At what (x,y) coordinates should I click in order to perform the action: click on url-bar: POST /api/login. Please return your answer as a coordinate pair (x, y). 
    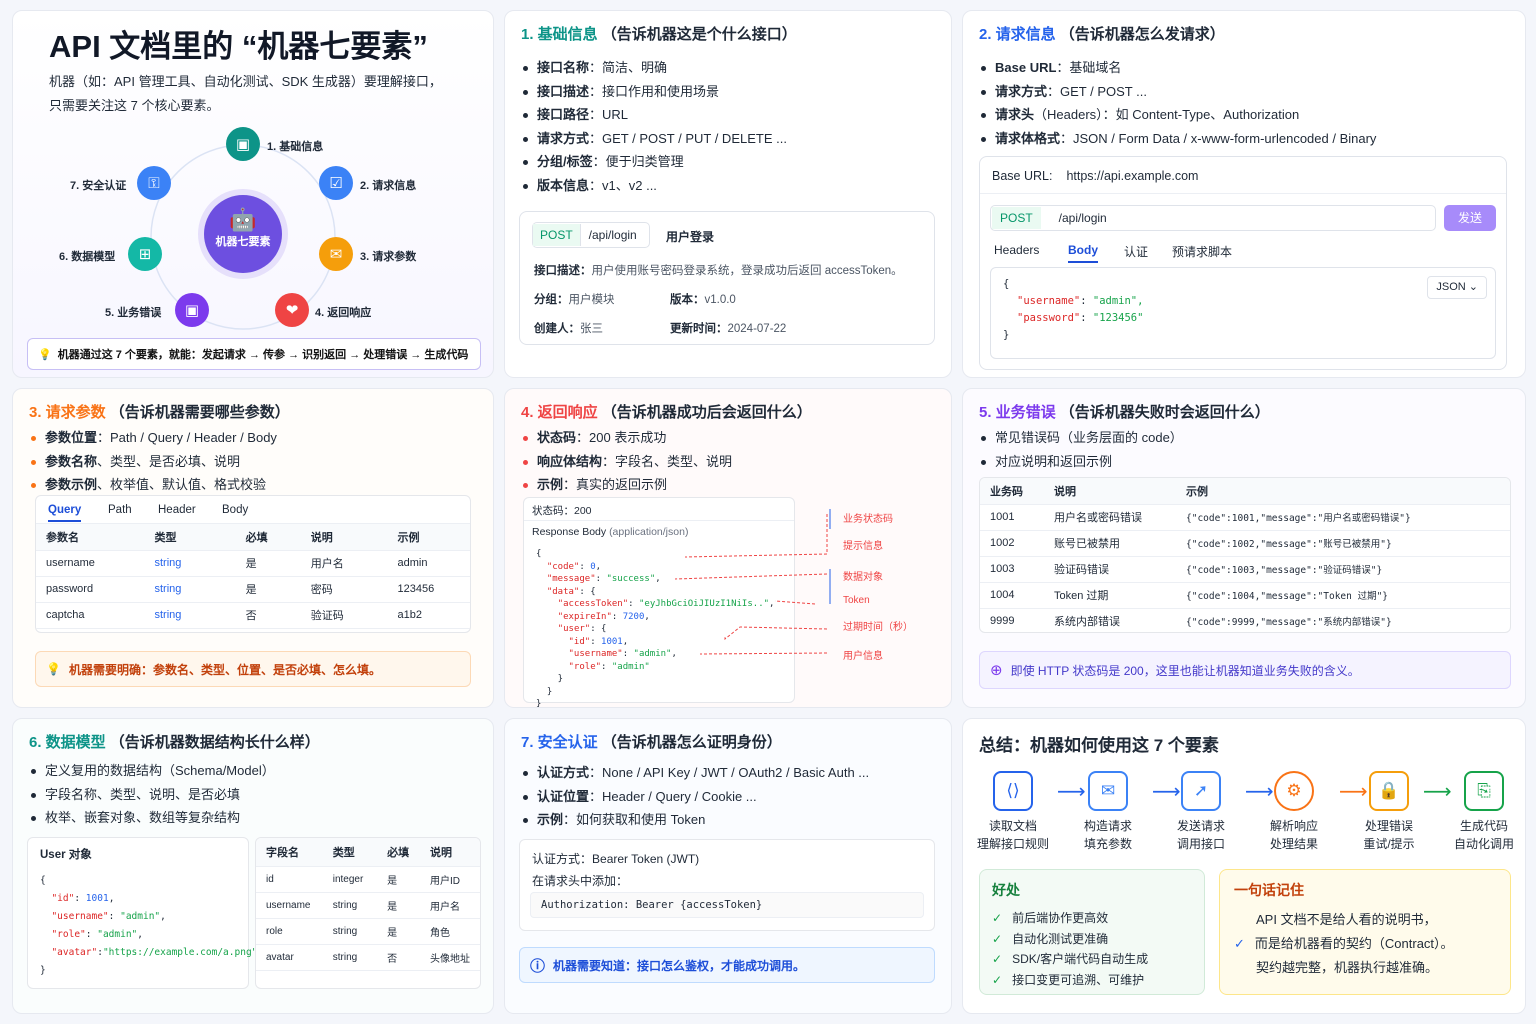
    Looking at the image, I should click on (1213, 218).